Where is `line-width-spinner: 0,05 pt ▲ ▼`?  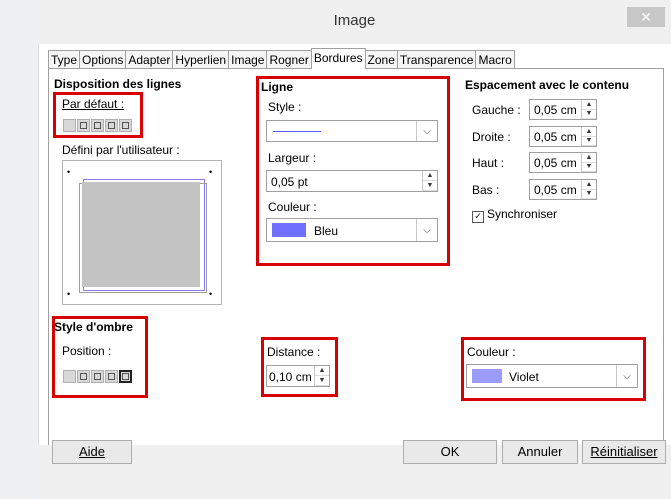
line-width-spinner: 0,05 pt ▲ ▼ is located at coordinates (352, 181).